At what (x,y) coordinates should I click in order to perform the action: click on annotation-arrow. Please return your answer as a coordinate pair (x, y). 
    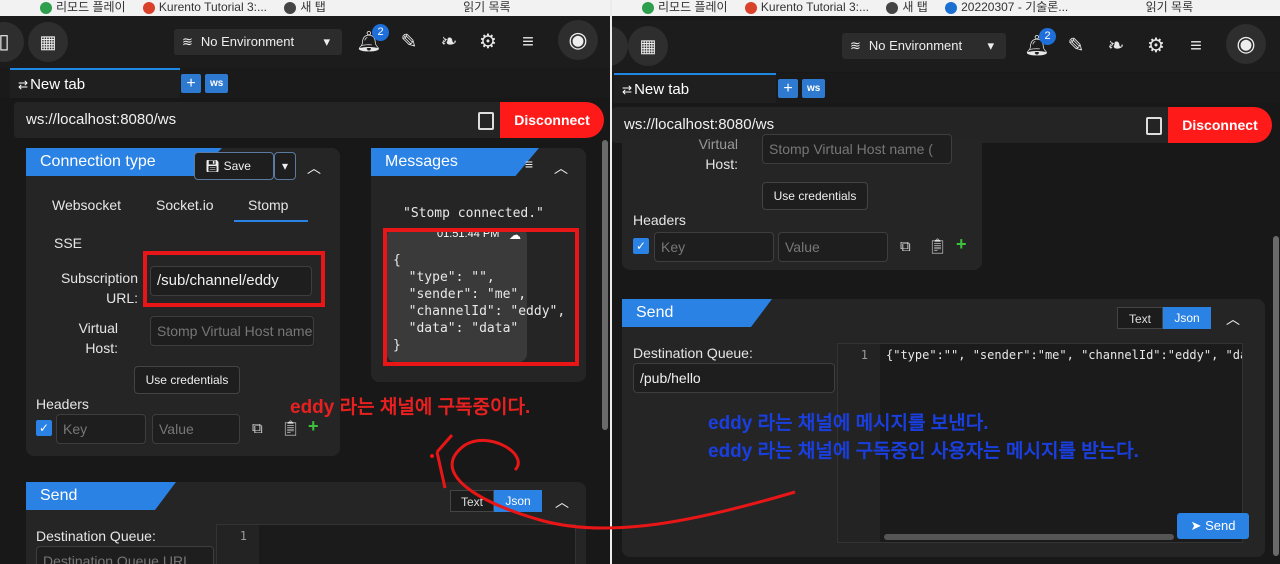
    Looking at the image, I should click on (613, 482).